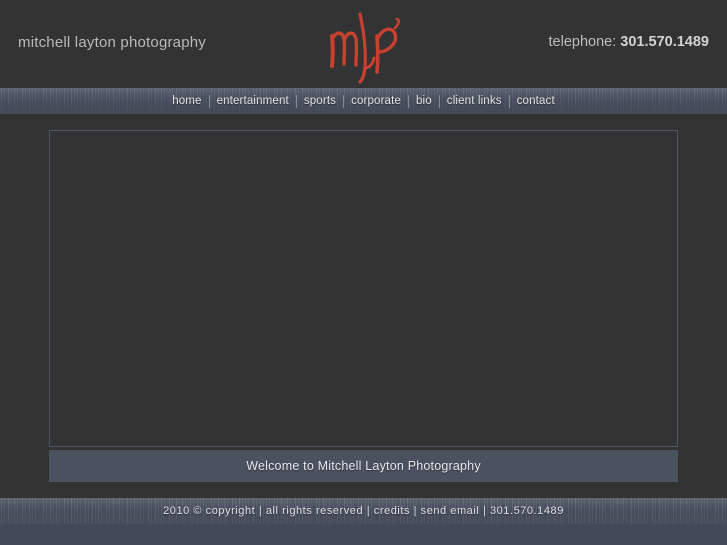  I want to click on nav-item-entertainment: entertainment, so click(253, 101).